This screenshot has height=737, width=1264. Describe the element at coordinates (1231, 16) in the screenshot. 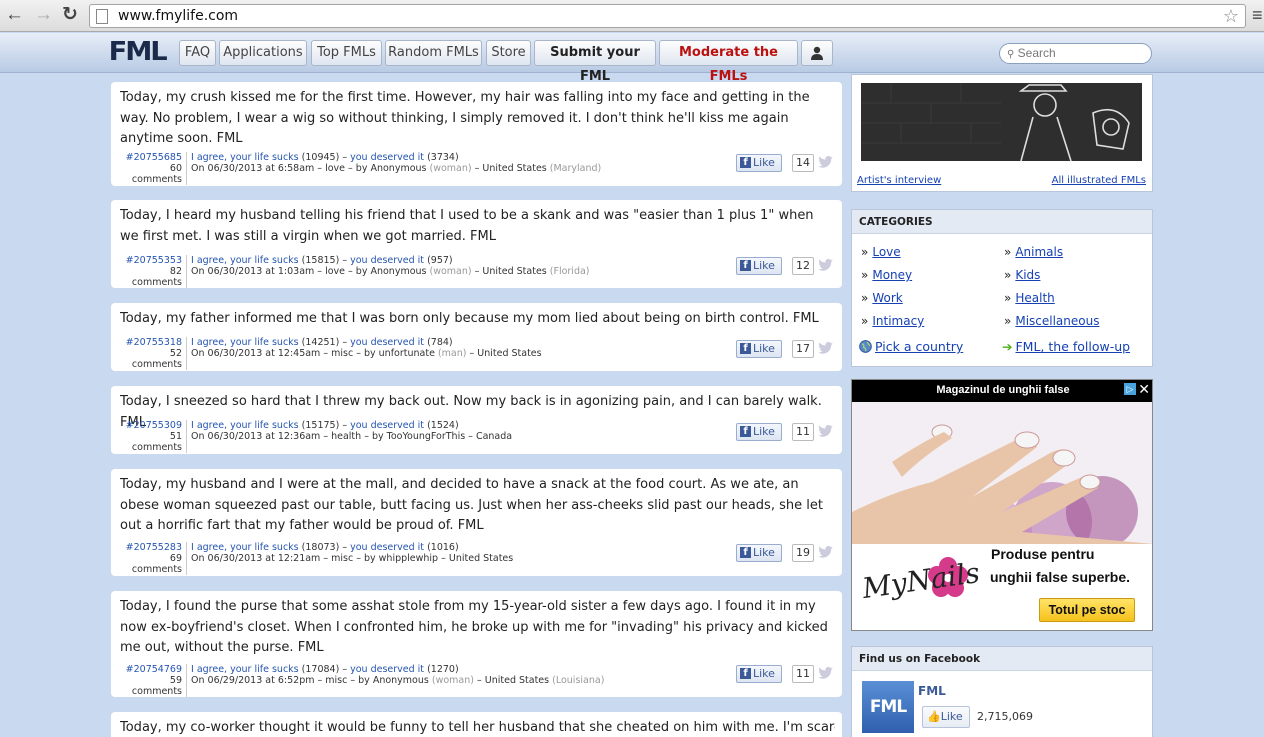

I see `bookmark-star-icon: ☆` at that location.